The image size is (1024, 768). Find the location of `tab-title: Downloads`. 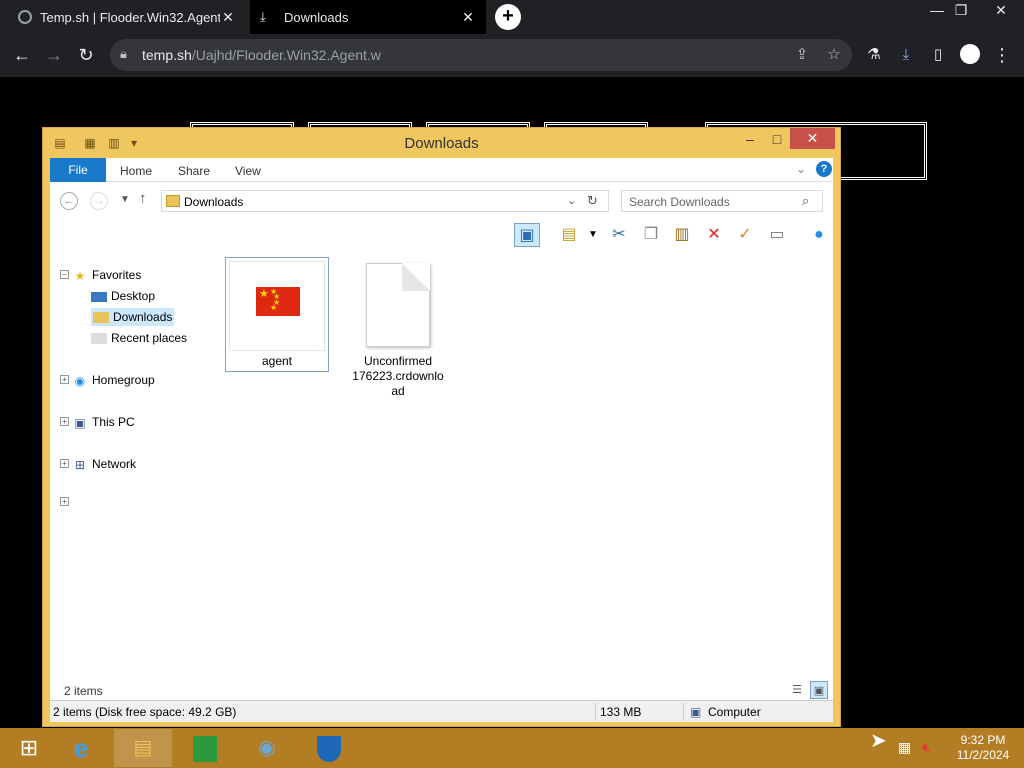

tab-title: Downloads is located at coordinates (316, 17).